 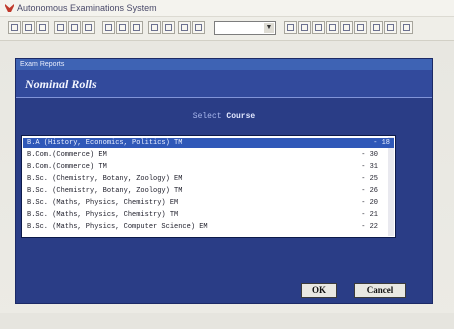 I want to click on dialog-heading: Nominal Rolls, so click(x=61, y=84).